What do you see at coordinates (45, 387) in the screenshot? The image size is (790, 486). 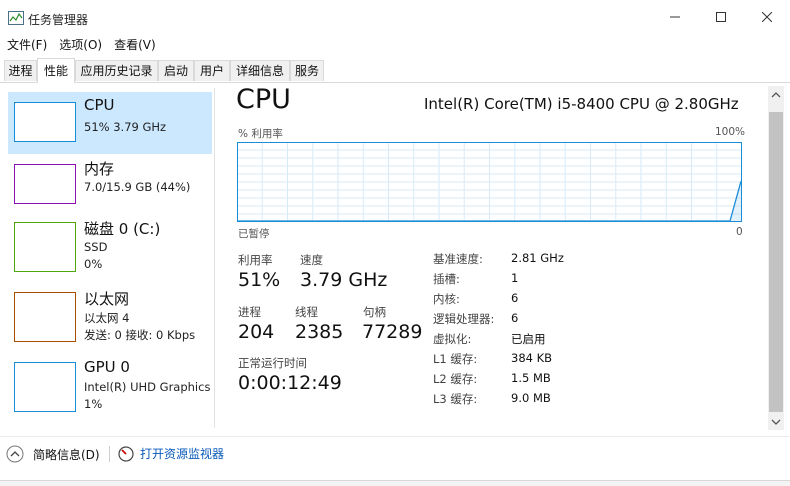 I see `gpu-mini-graph` at bounding box center [45, 387].